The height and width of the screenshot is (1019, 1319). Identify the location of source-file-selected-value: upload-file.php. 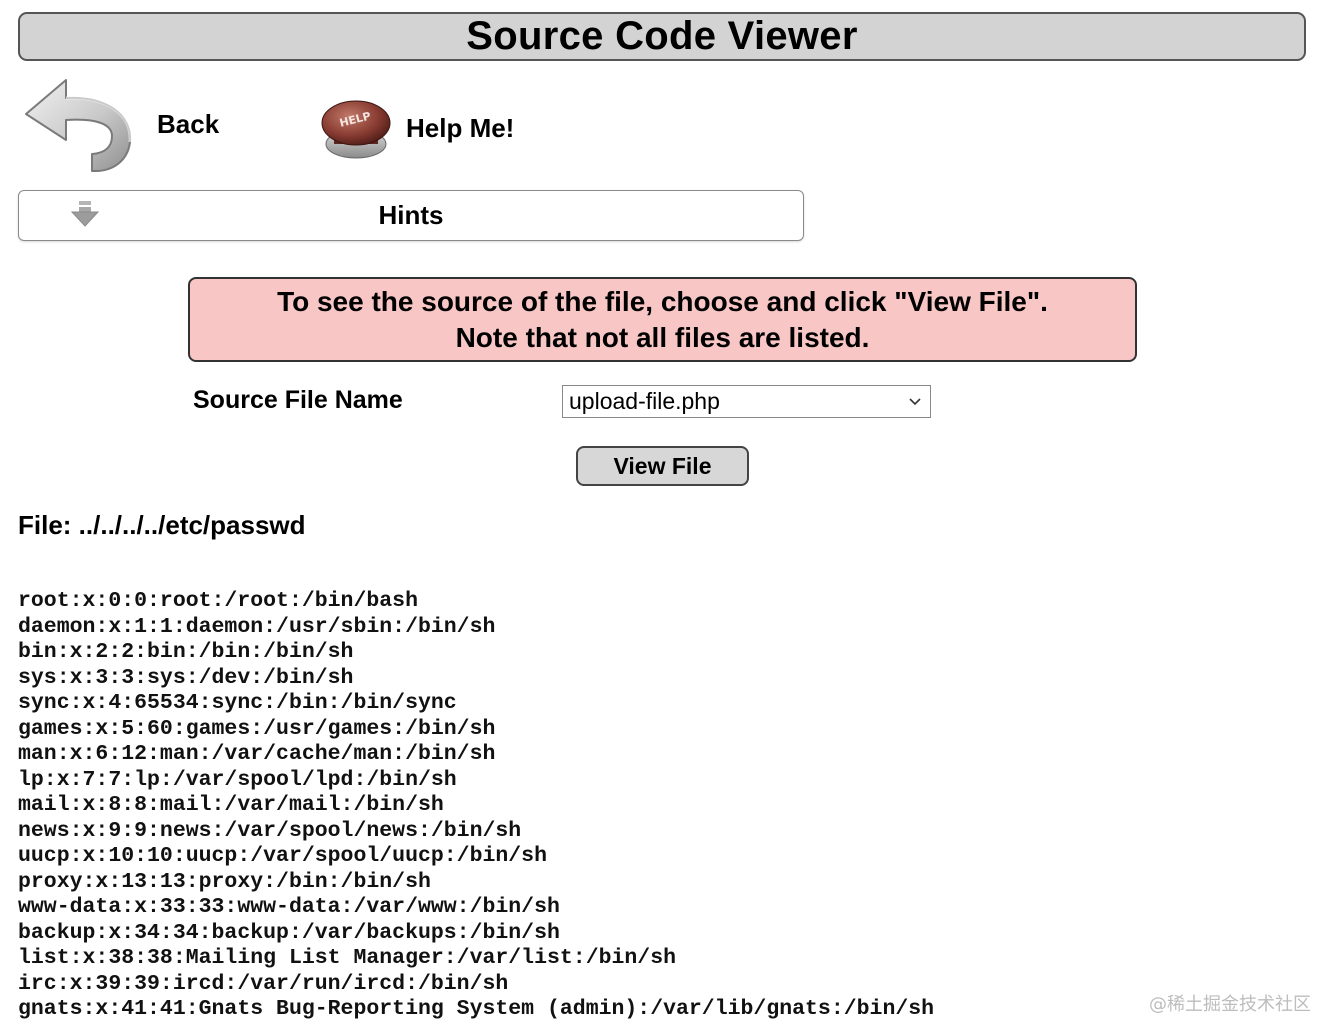
(644, 401).